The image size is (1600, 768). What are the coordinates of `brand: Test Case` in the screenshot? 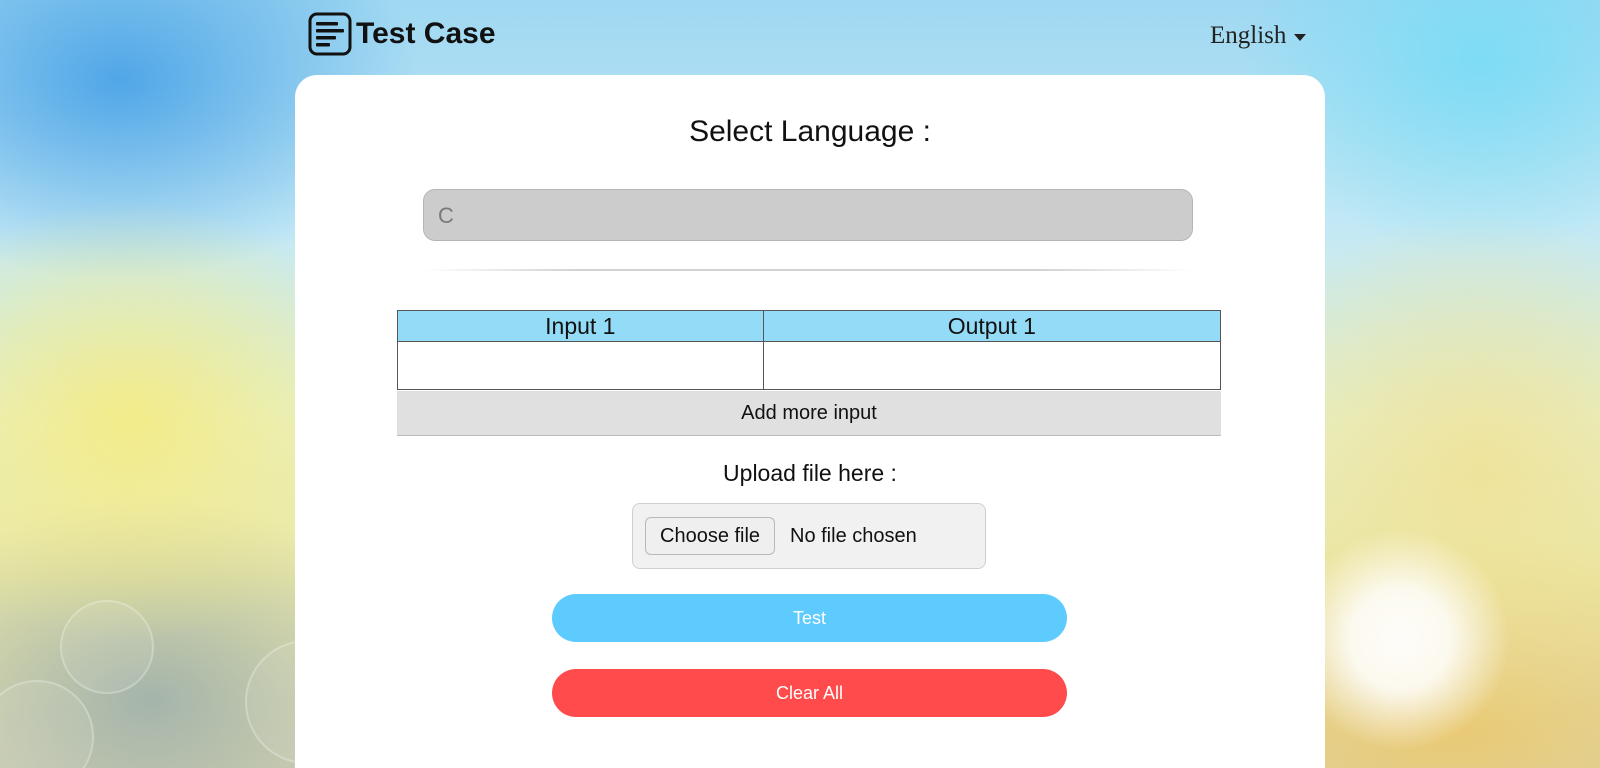 It's located at (402, 34).